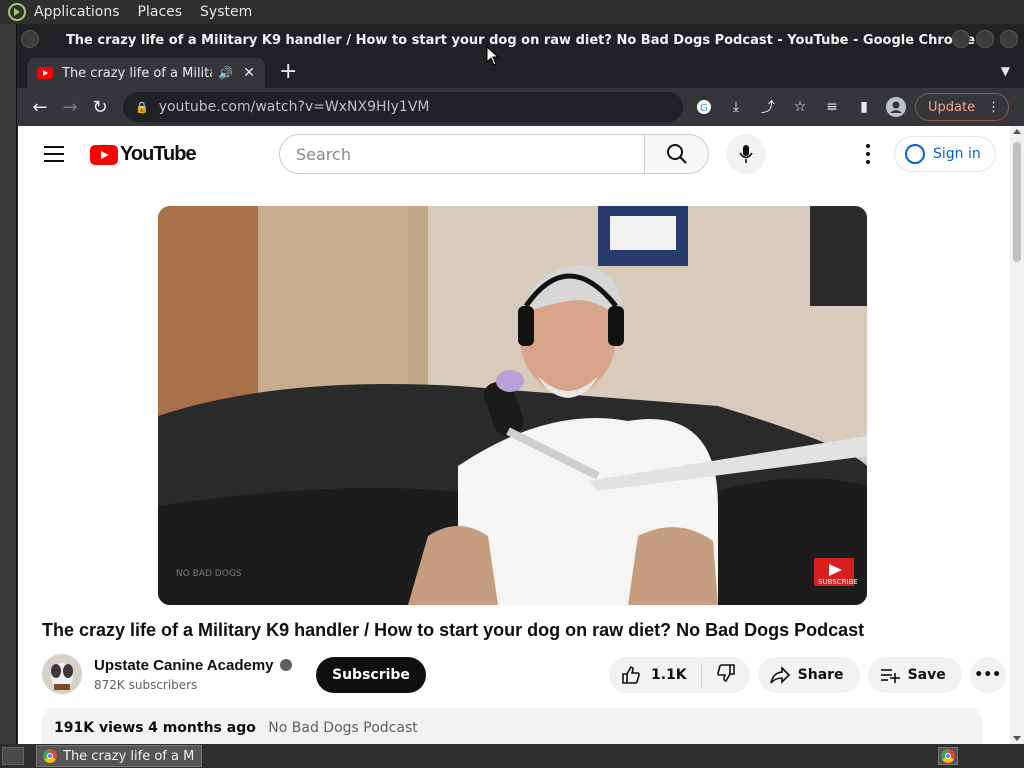 The image size is (1024, 768). I want to click on search-icon, so click(676, 154).